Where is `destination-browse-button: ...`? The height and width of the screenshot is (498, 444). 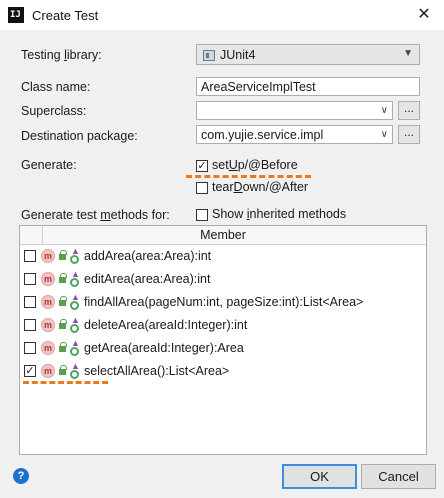
destination-browse-button: ... is located at coordinates (409, 134).